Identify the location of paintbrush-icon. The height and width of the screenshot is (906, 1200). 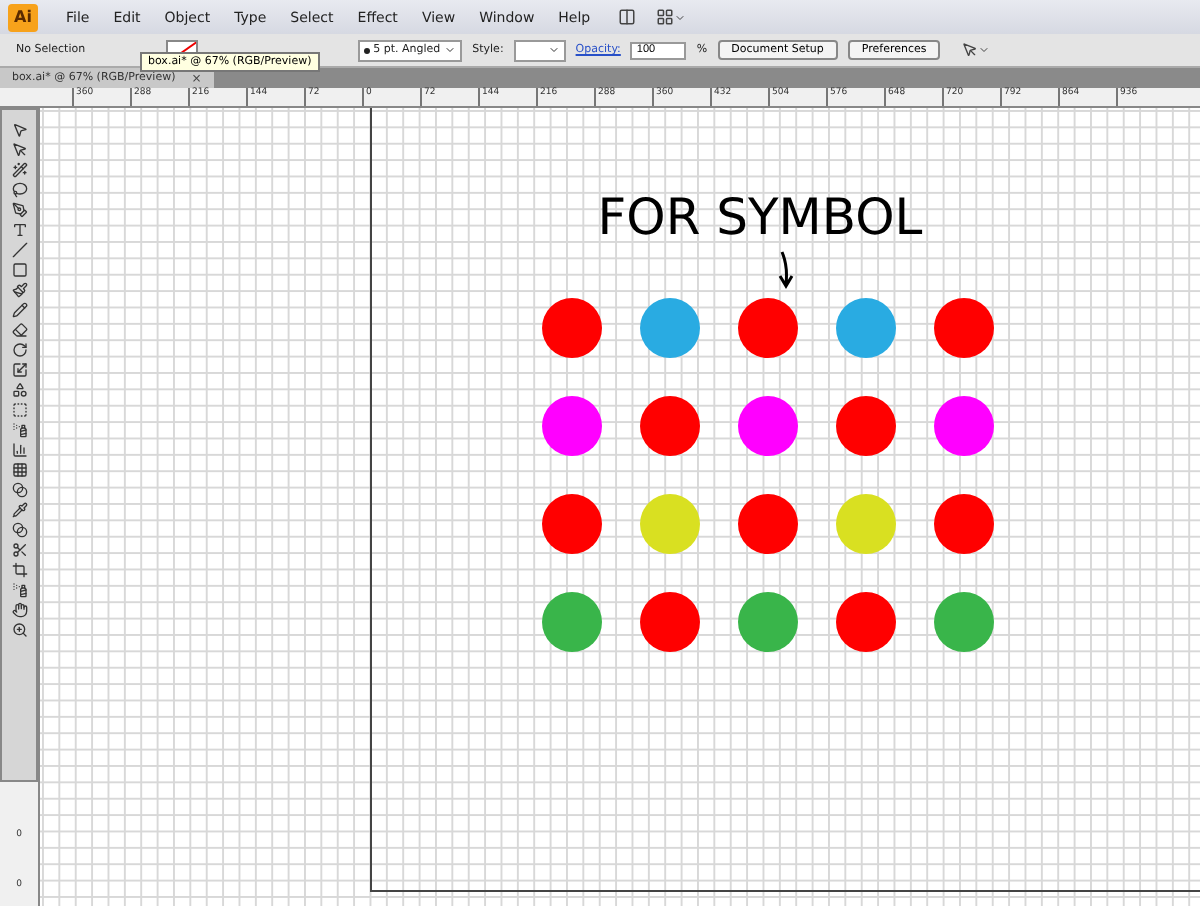
(19, 290).